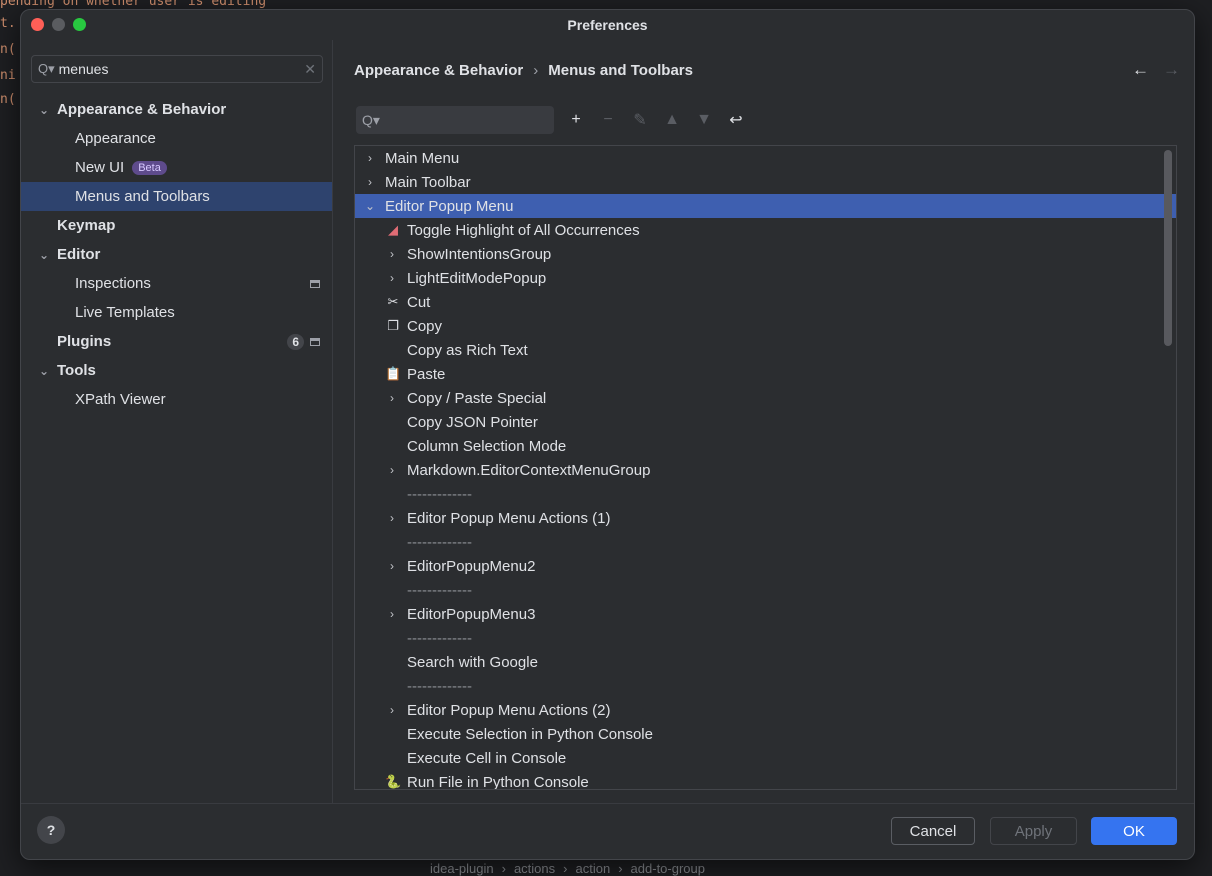 The image size is (1212, 876). Describe the element at coordinates (1033, 831) in the screenshot. I see `apply-button: Apply` at that location.